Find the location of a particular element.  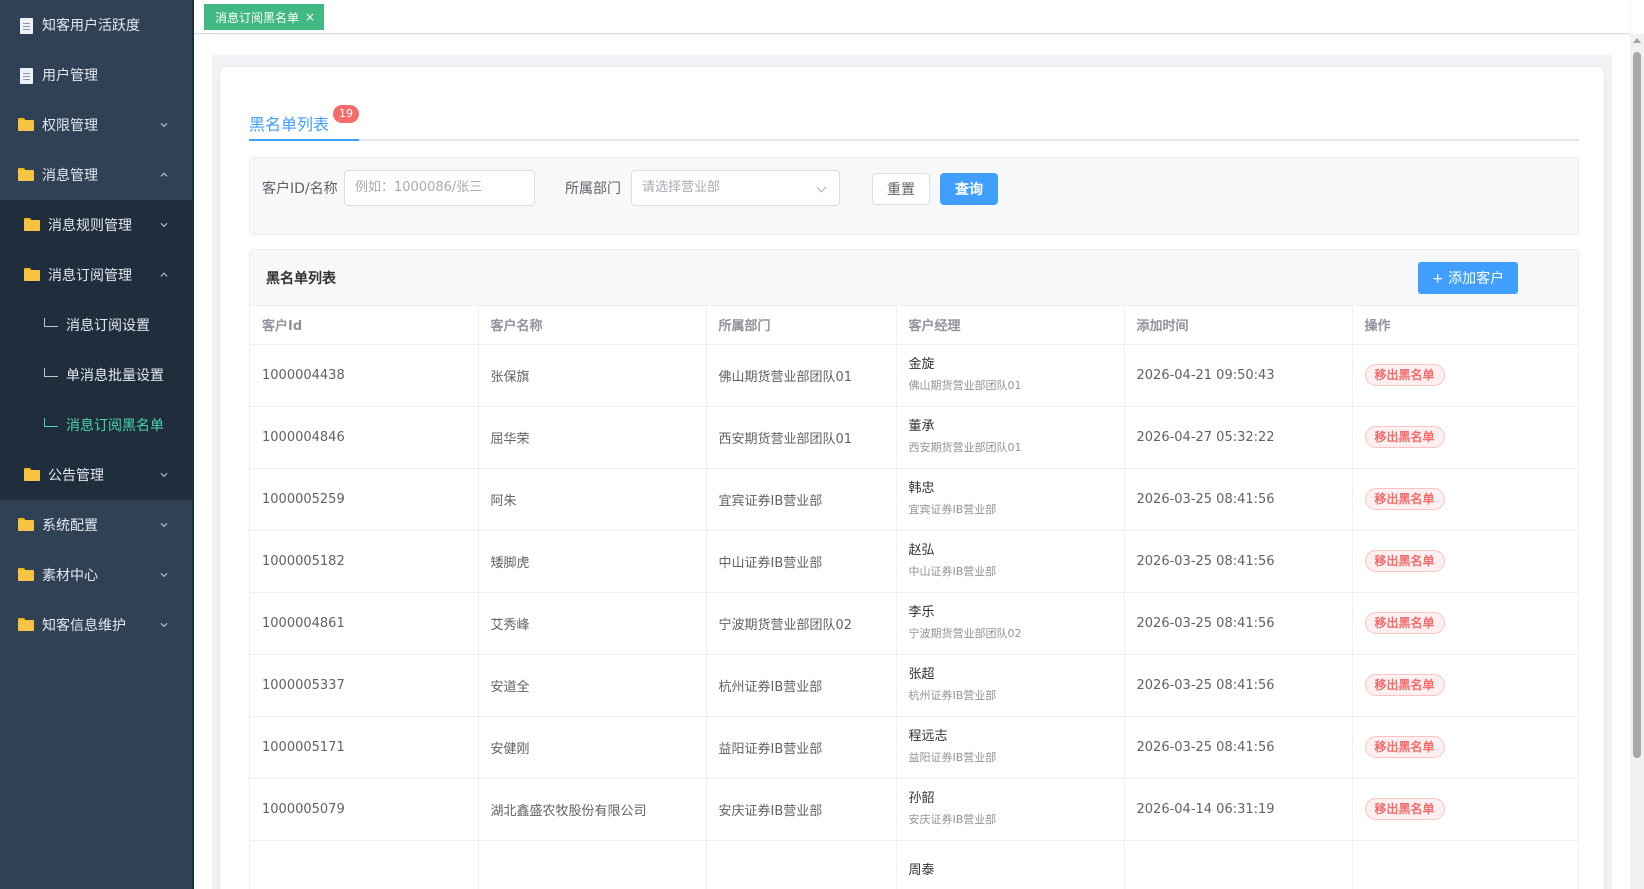

manager-dept: 益阳证券IB营业部 is located at coordinates (952, 757).